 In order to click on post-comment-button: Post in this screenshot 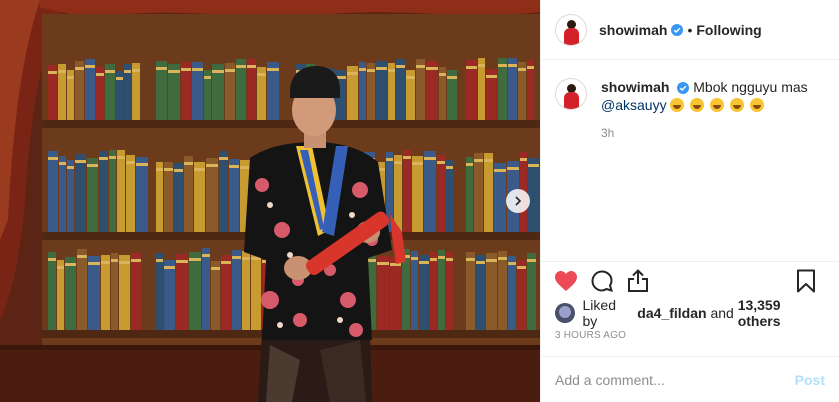, I will do `click(810, 380)`.